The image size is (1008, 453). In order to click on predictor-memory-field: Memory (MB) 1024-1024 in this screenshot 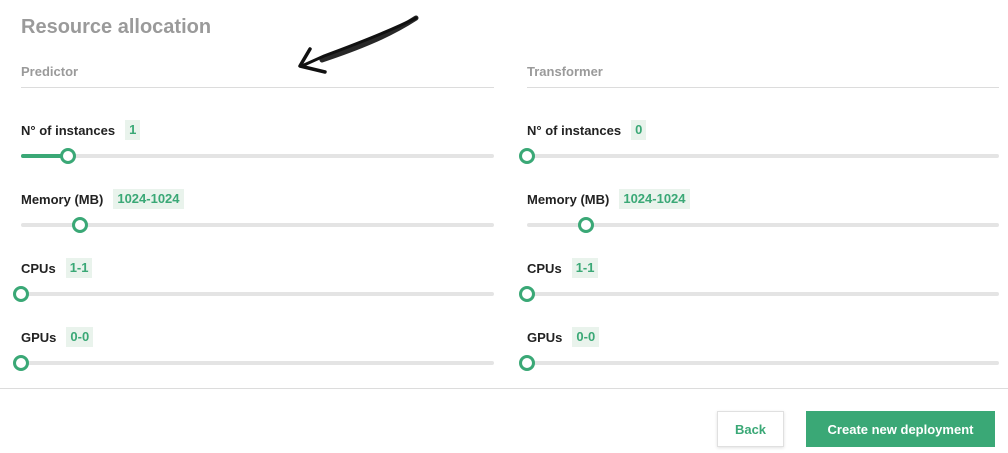, I will do `click(257, 214)`.